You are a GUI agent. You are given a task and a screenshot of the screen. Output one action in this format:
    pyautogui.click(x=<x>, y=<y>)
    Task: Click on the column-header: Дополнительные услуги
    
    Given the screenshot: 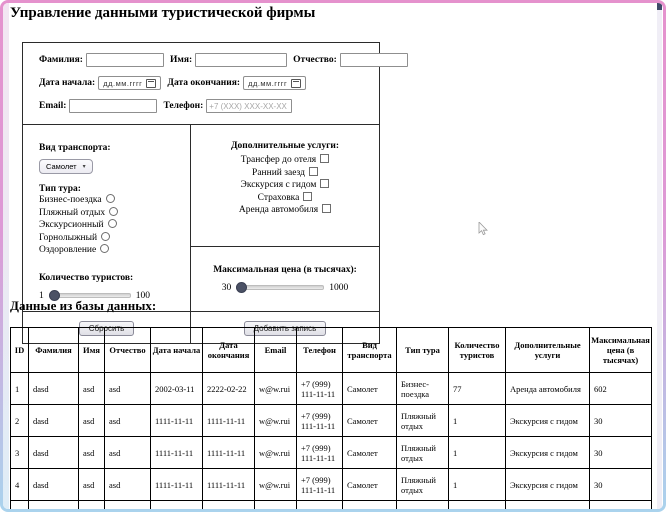 What is the action you would take?
    pyautogui.click(x=547, y=350)
    